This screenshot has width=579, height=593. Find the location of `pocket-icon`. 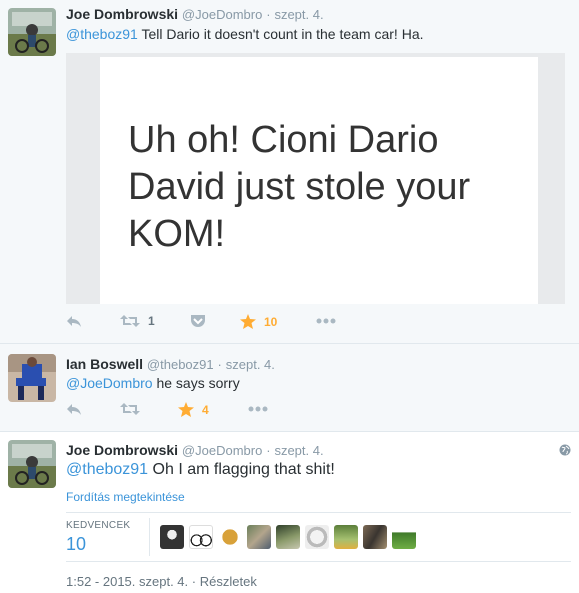

pocket-icon is located at coordinates (198, 321).